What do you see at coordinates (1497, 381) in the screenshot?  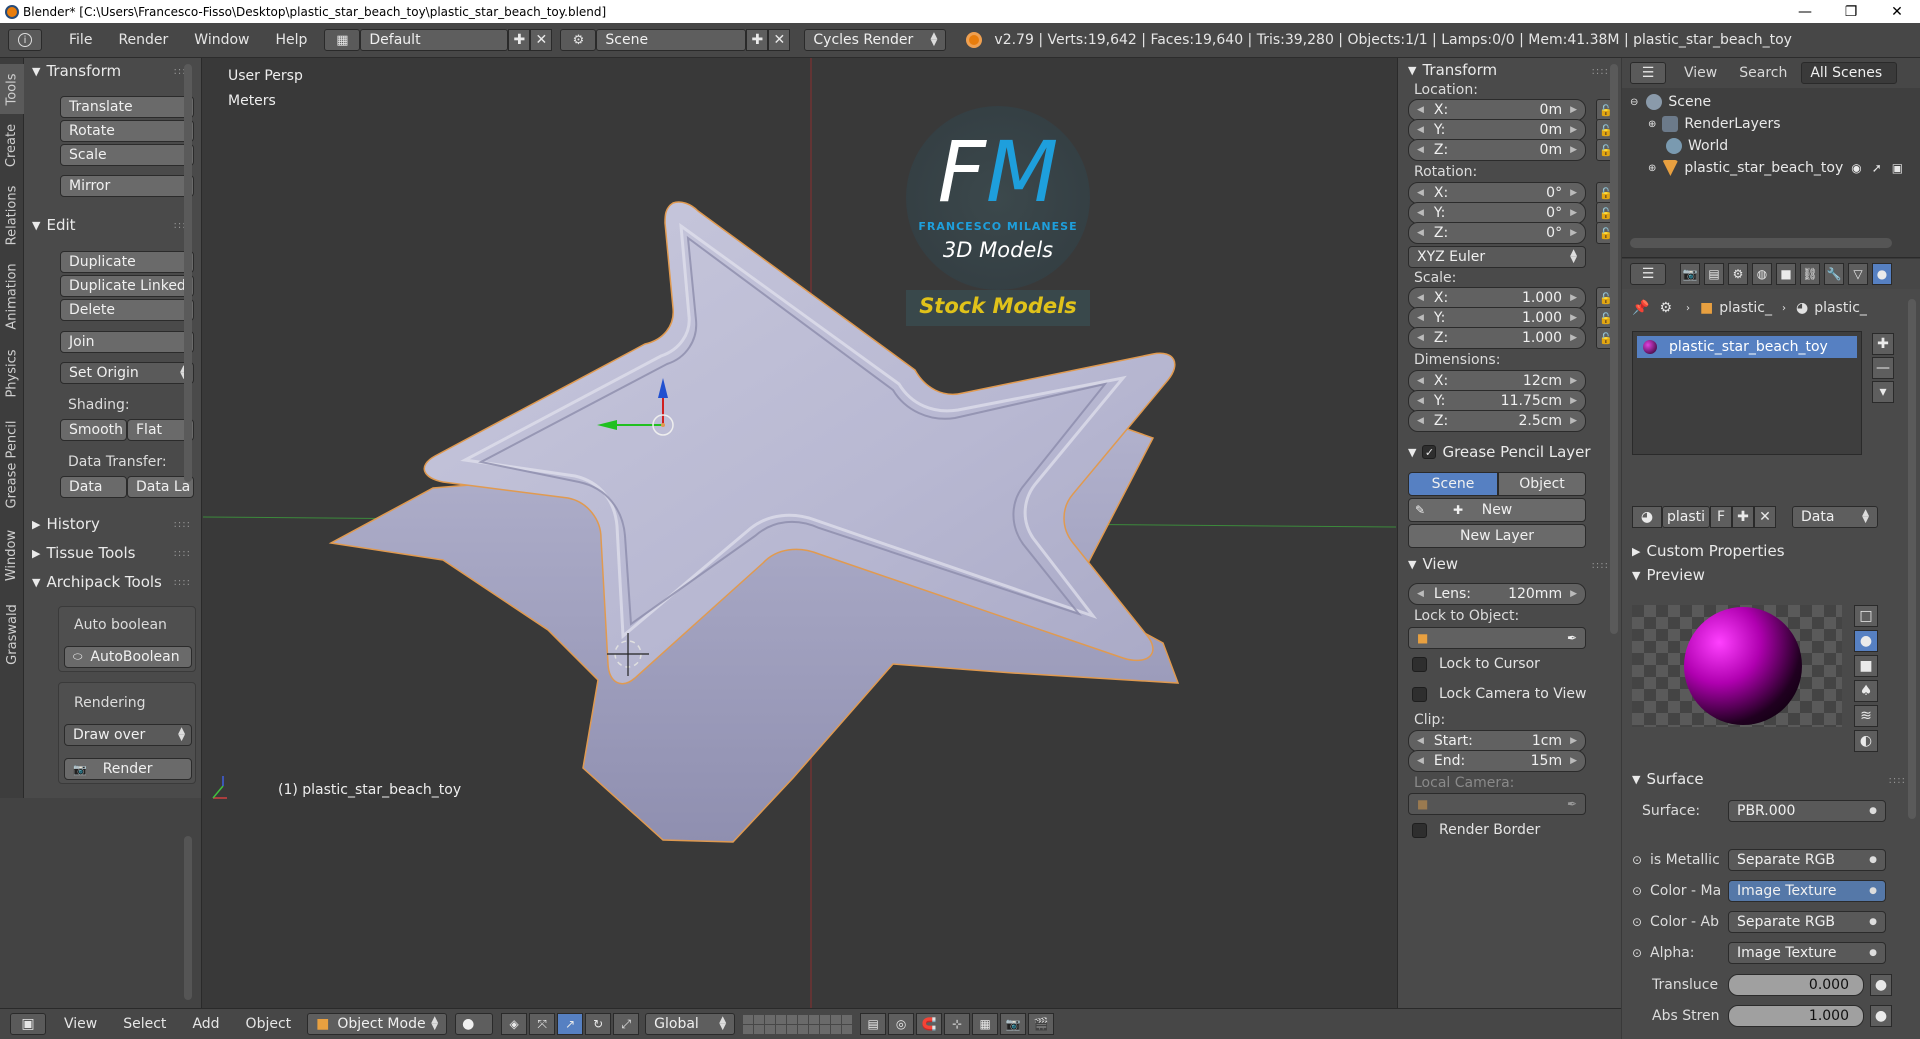 I see `dimensions-x-field: ◀ X: 12cm ▶` at bounding box center [1497, 381].